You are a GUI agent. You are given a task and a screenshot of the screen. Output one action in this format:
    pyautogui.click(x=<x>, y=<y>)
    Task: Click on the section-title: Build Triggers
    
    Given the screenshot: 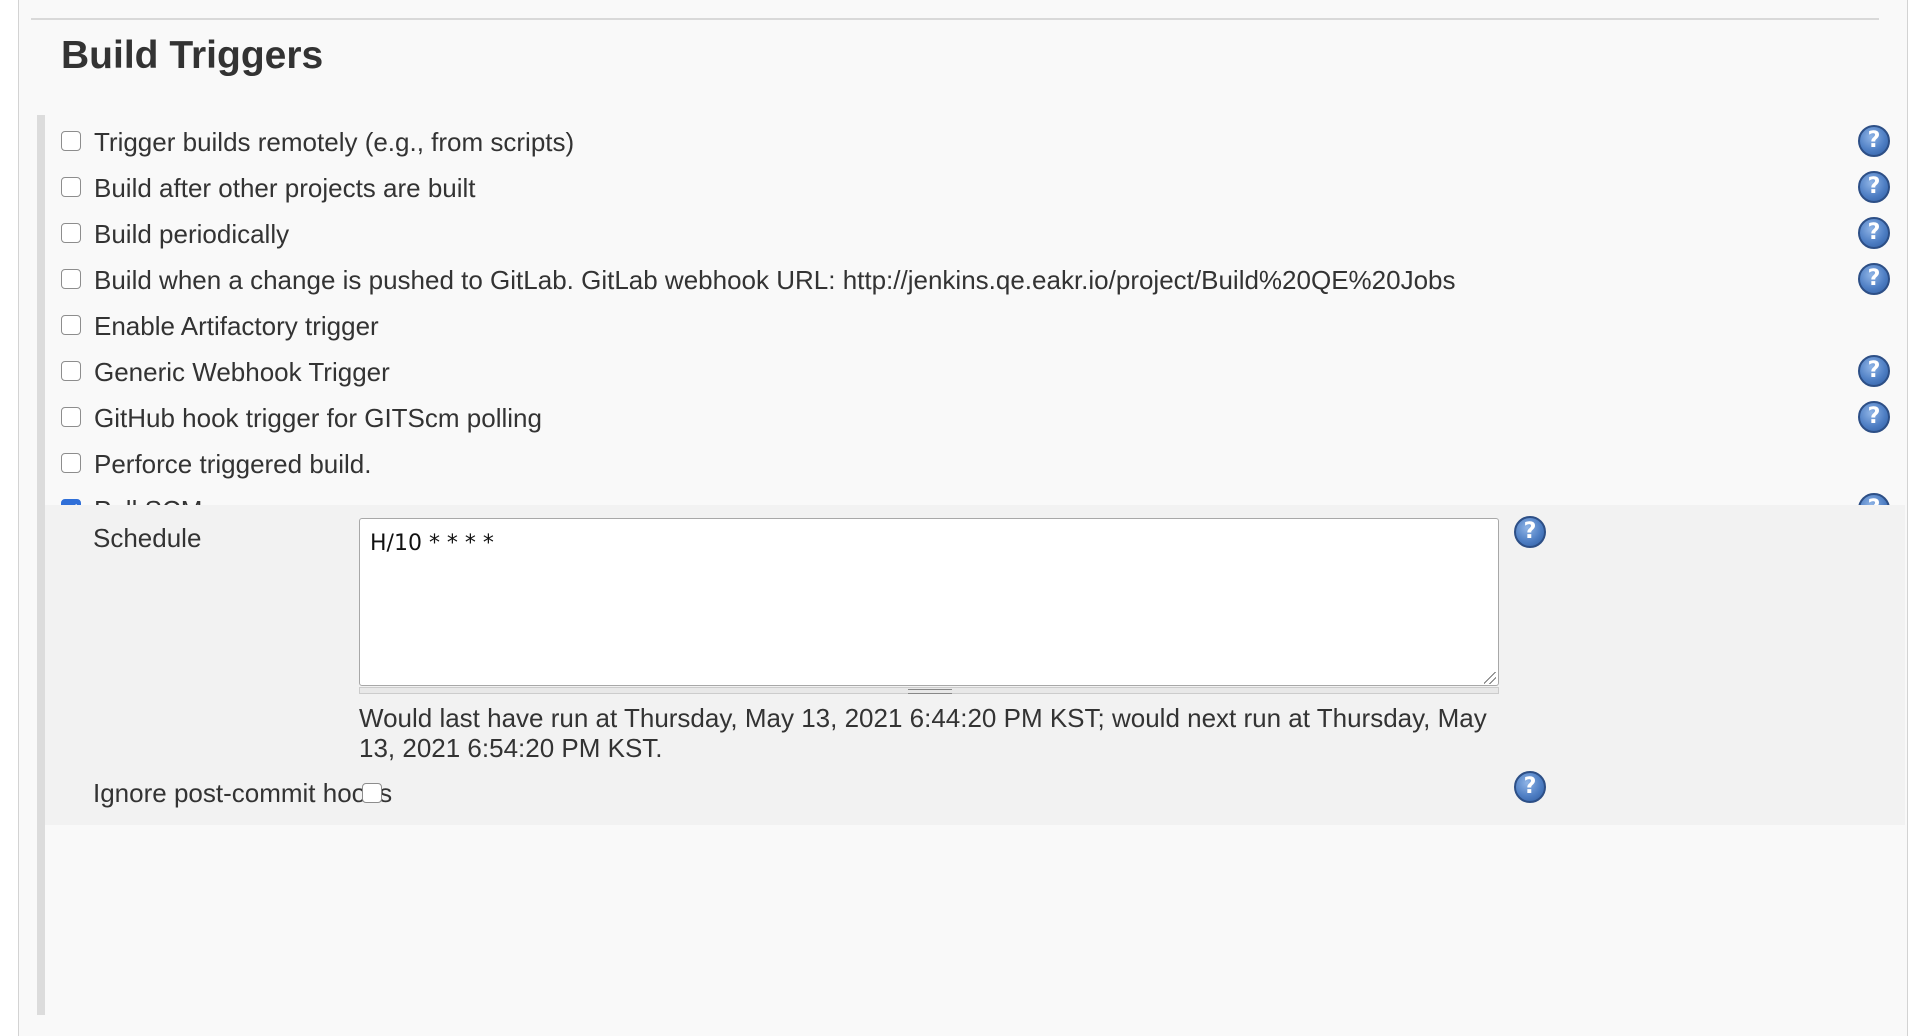 What is the action you would take?
    pyautogui.click(x=192, y=55)
    